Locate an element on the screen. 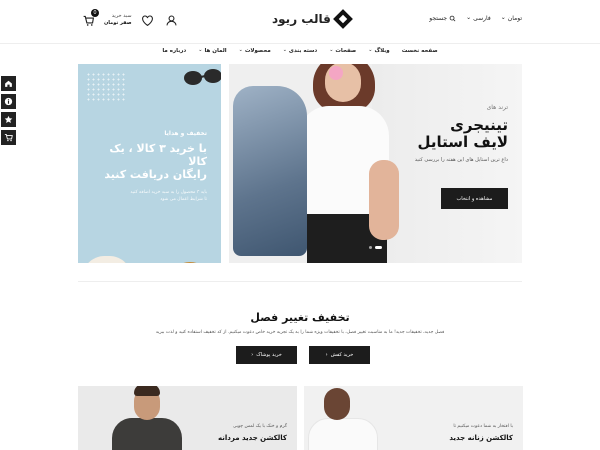  model-arm is located at coordinates (384, 200).